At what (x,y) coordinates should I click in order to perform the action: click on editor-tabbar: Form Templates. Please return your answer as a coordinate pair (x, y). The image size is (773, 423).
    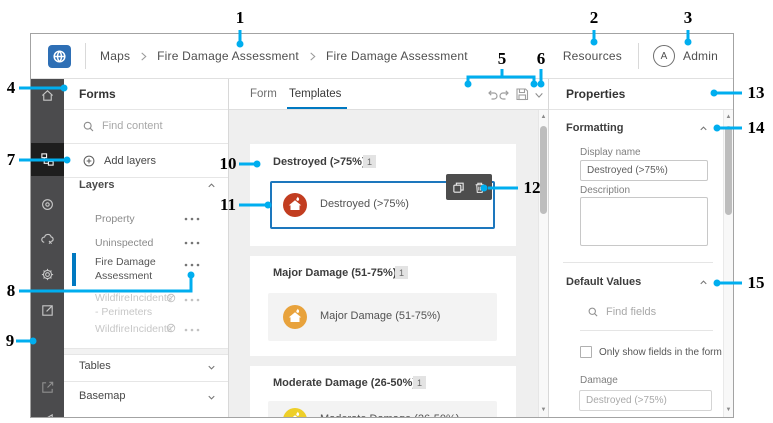
    Looking at the image, I should click on (388, 94).